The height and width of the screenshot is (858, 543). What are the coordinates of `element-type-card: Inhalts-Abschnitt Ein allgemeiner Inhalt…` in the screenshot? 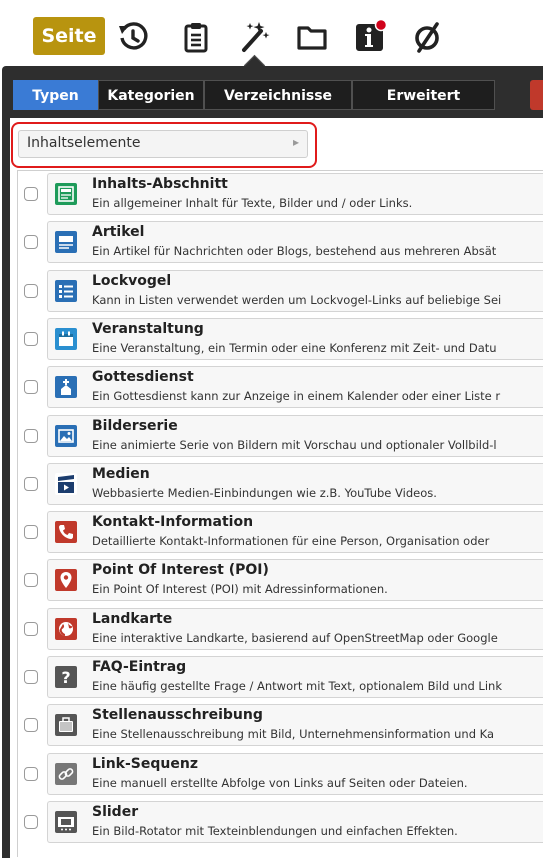 It's located at (295, 194).